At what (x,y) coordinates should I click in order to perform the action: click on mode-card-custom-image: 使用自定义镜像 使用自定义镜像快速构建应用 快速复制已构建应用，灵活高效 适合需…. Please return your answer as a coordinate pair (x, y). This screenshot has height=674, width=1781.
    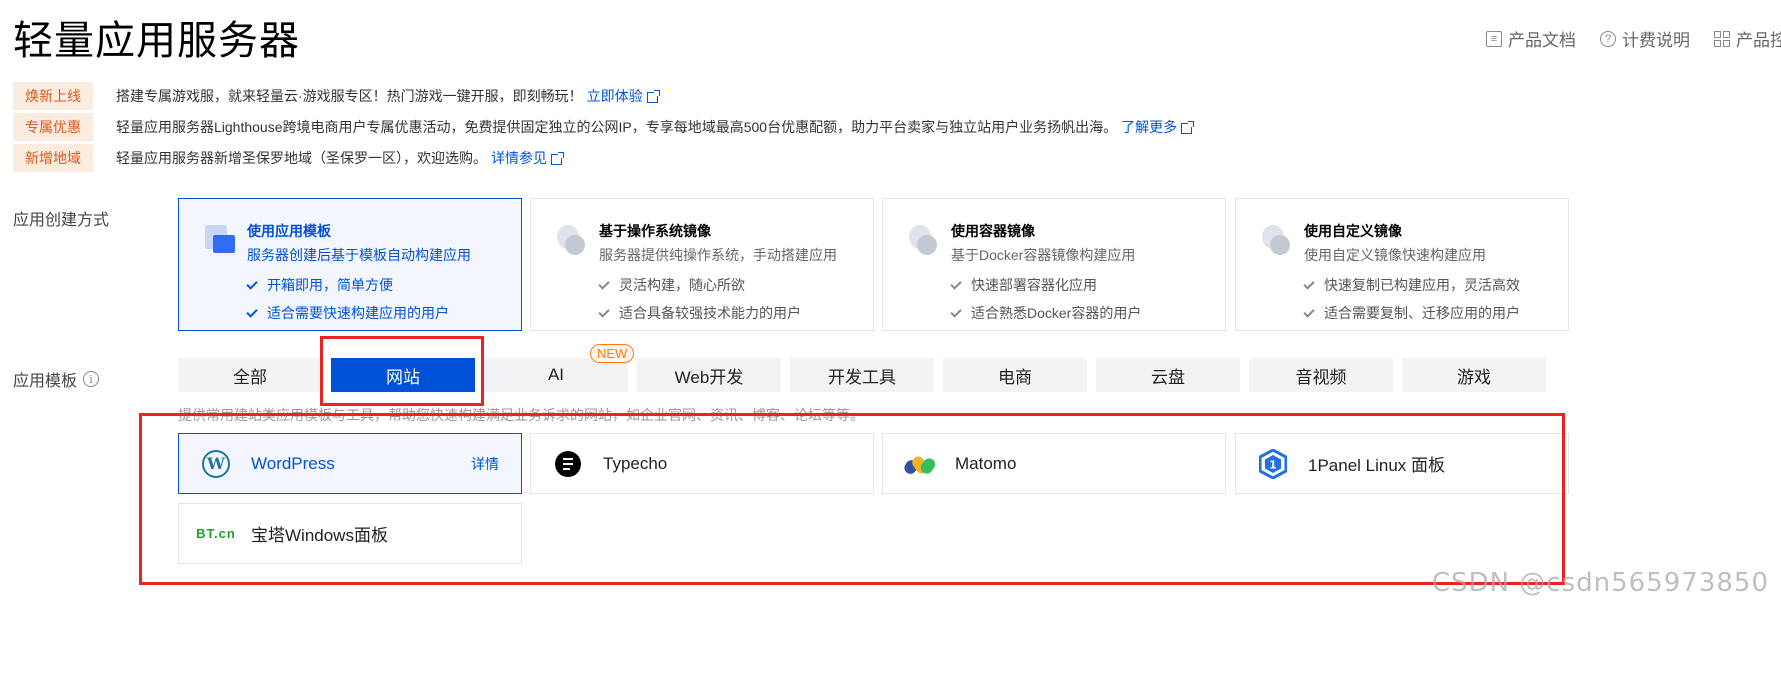
    Looking at the image, I should click on (1402, 264).